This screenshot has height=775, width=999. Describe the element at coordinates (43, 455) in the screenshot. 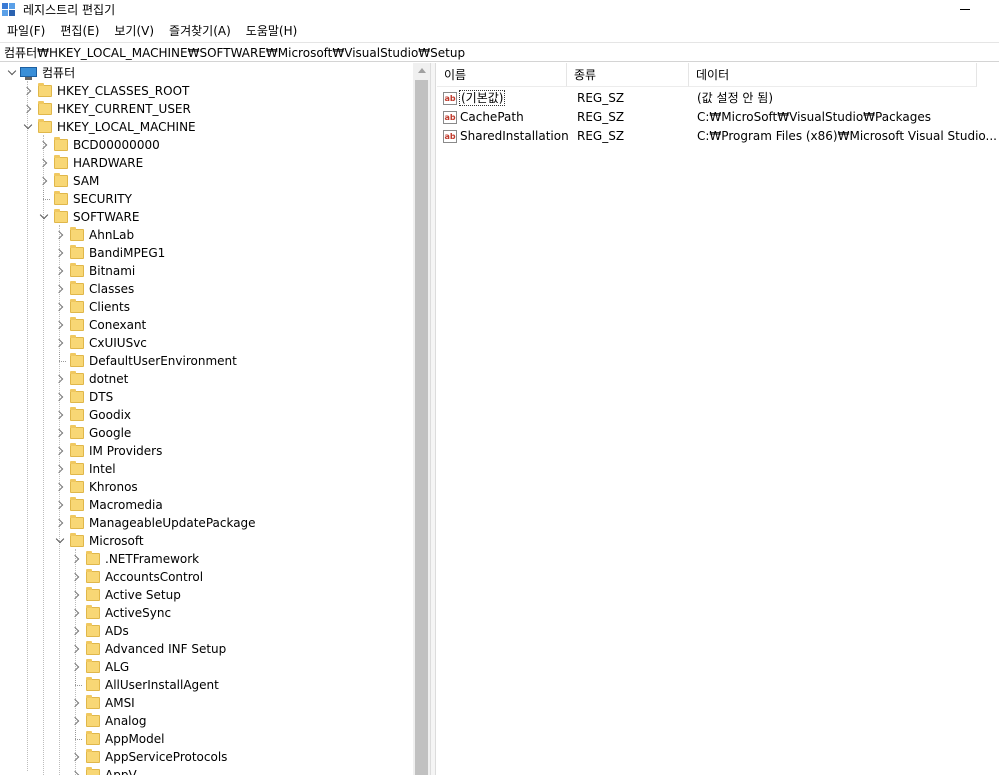

I see `tree-guide-line` at that location.